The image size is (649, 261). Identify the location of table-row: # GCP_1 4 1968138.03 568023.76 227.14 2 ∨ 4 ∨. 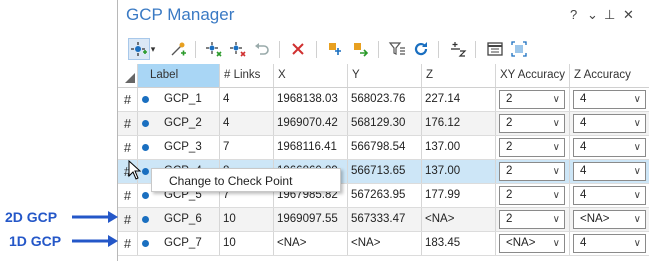
(383, 100).